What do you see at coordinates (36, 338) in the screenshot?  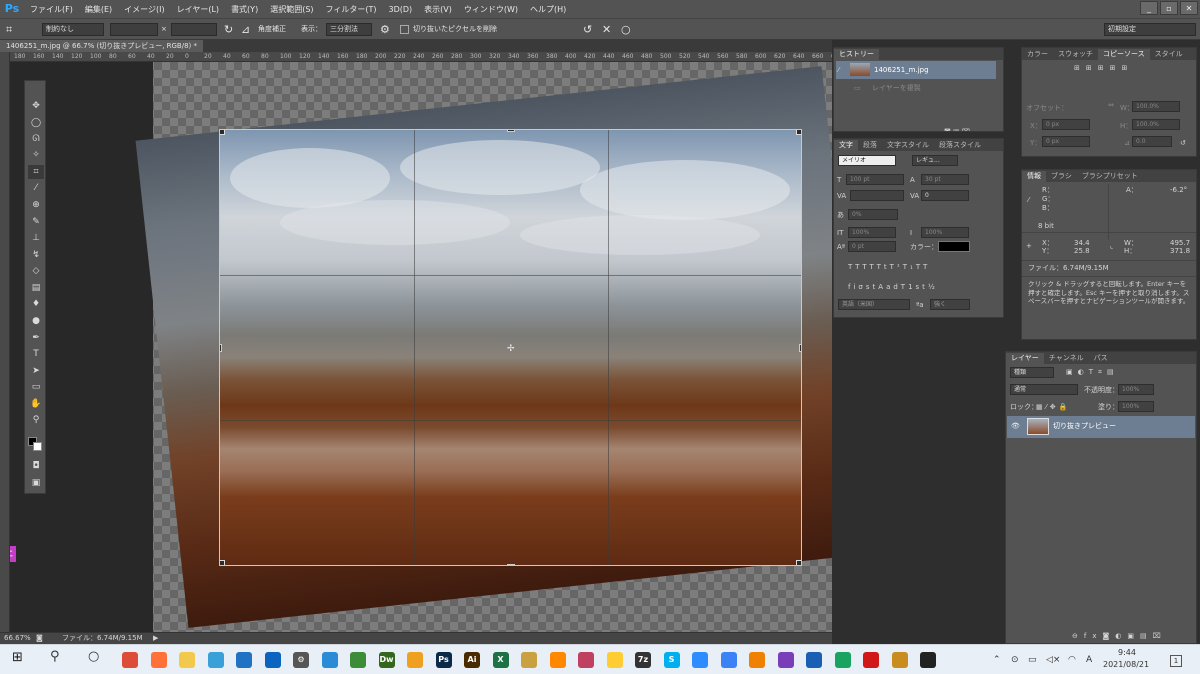 I see `pen-tool-icon: ✒` at bounding box center [36, 338].